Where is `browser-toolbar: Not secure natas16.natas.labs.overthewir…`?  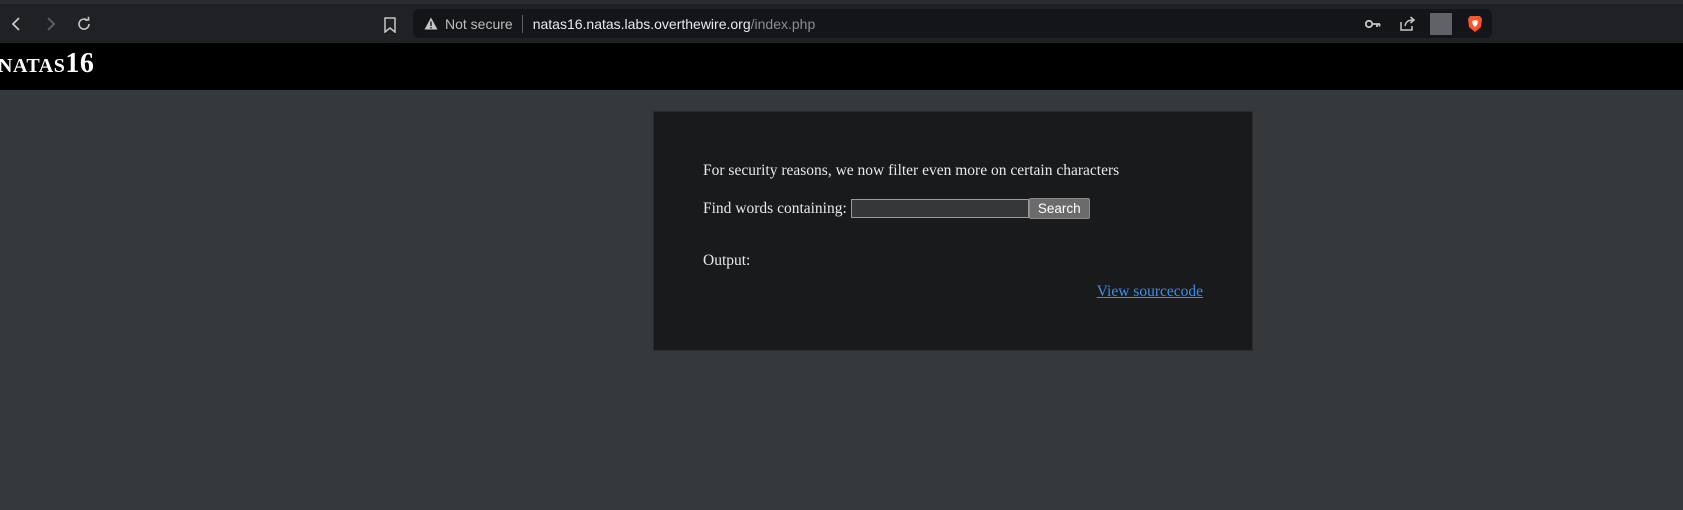 browser-toolbar: Not secure natas16.natas.labs.overthewir… is located at coordinates (841, 21).